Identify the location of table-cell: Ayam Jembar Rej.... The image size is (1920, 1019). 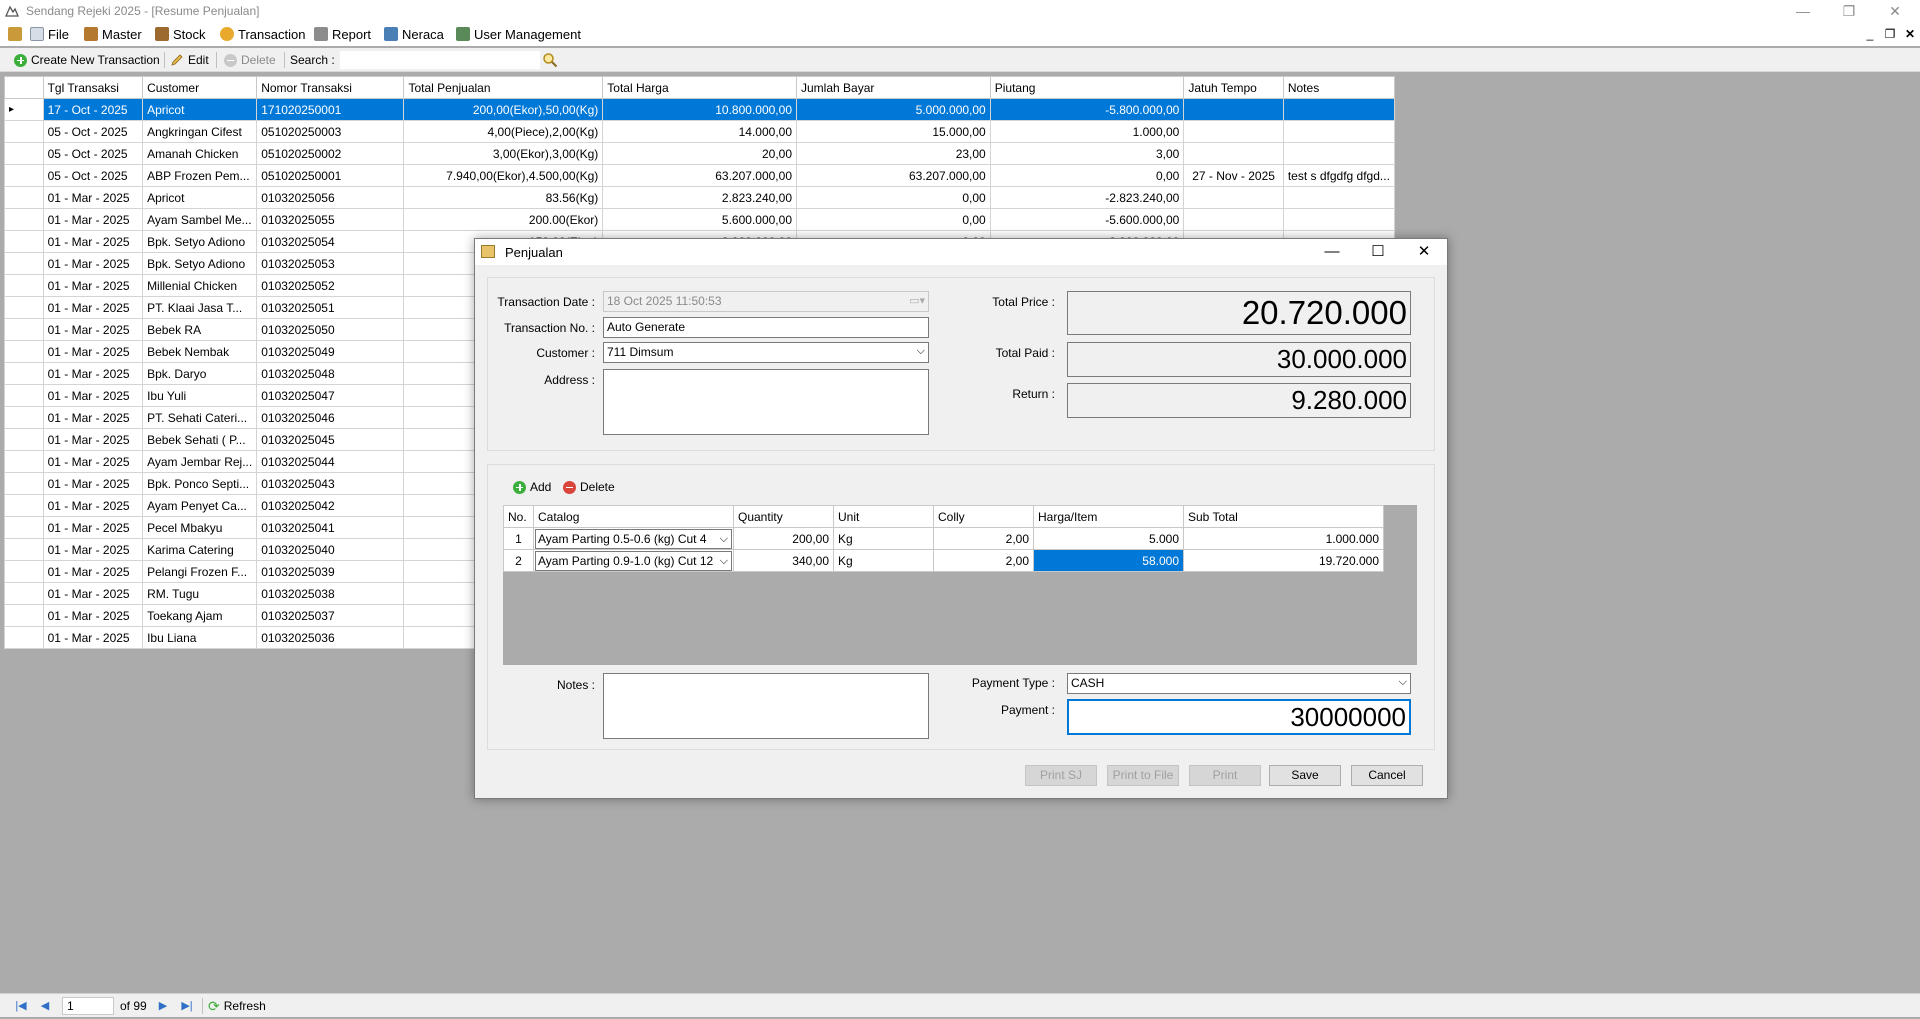
(200, 461).